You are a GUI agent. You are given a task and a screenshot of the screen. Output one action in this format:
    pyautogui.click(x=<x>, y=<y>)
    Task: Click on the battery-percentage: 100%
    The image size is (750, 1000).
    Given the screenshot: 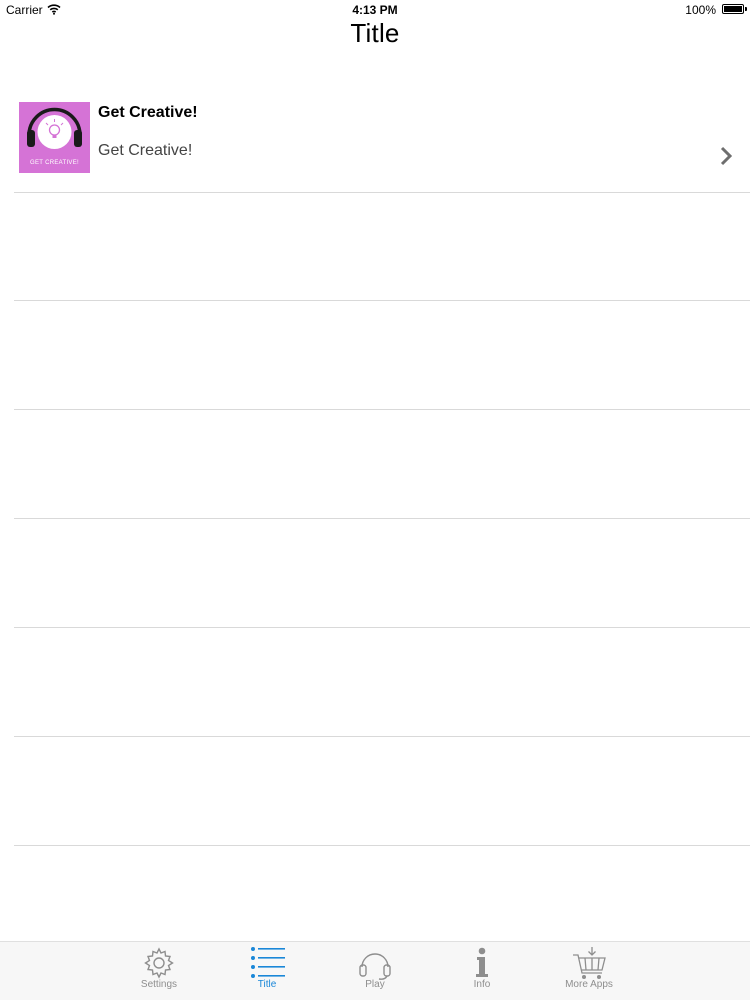 What is the action you would take?
    pyautogui.click(x=700, y=10)
    